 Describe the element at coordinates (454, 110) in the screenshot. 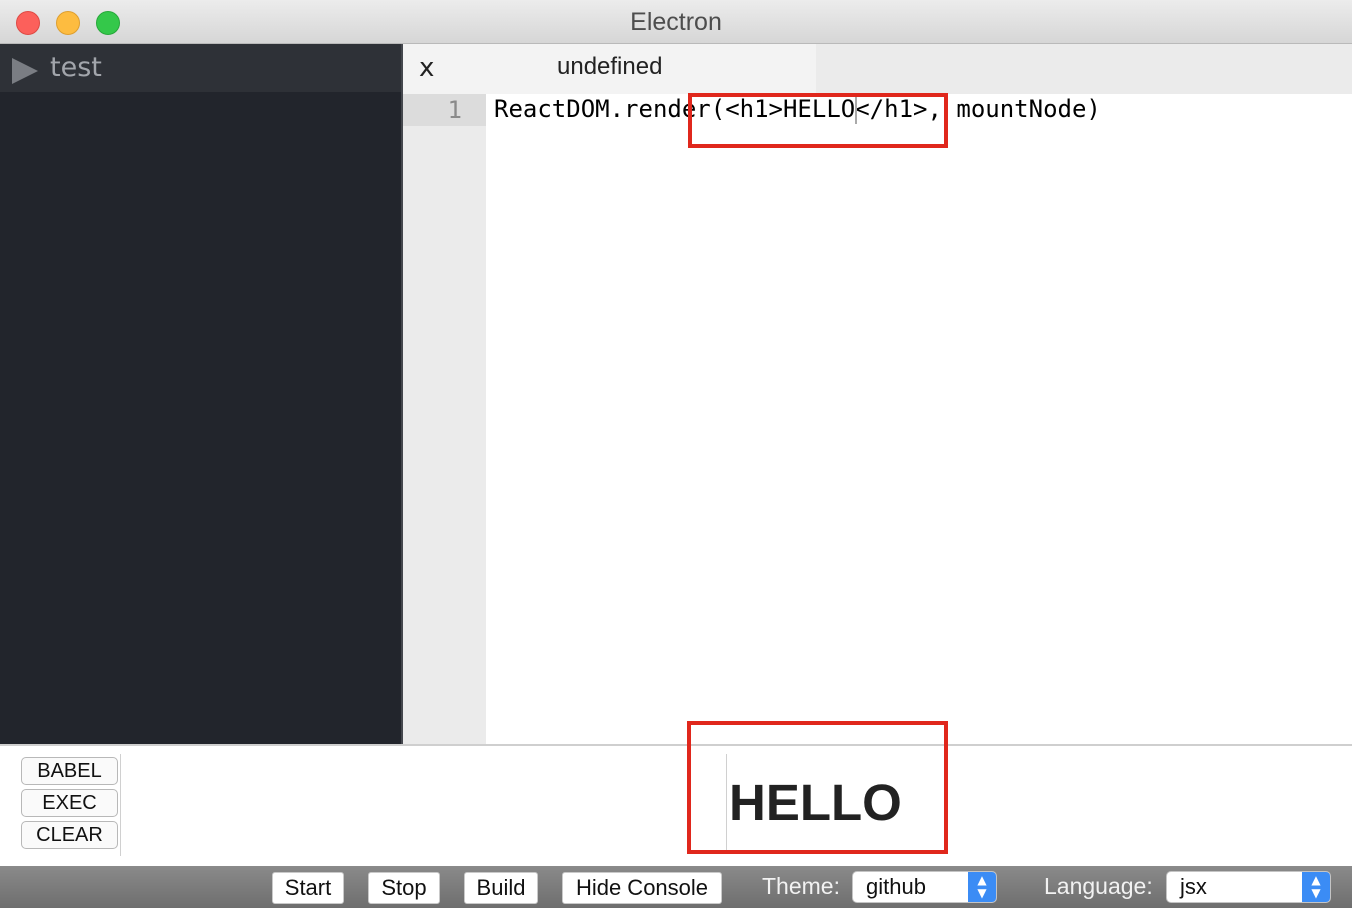

I see `line-number: 1` at that location.